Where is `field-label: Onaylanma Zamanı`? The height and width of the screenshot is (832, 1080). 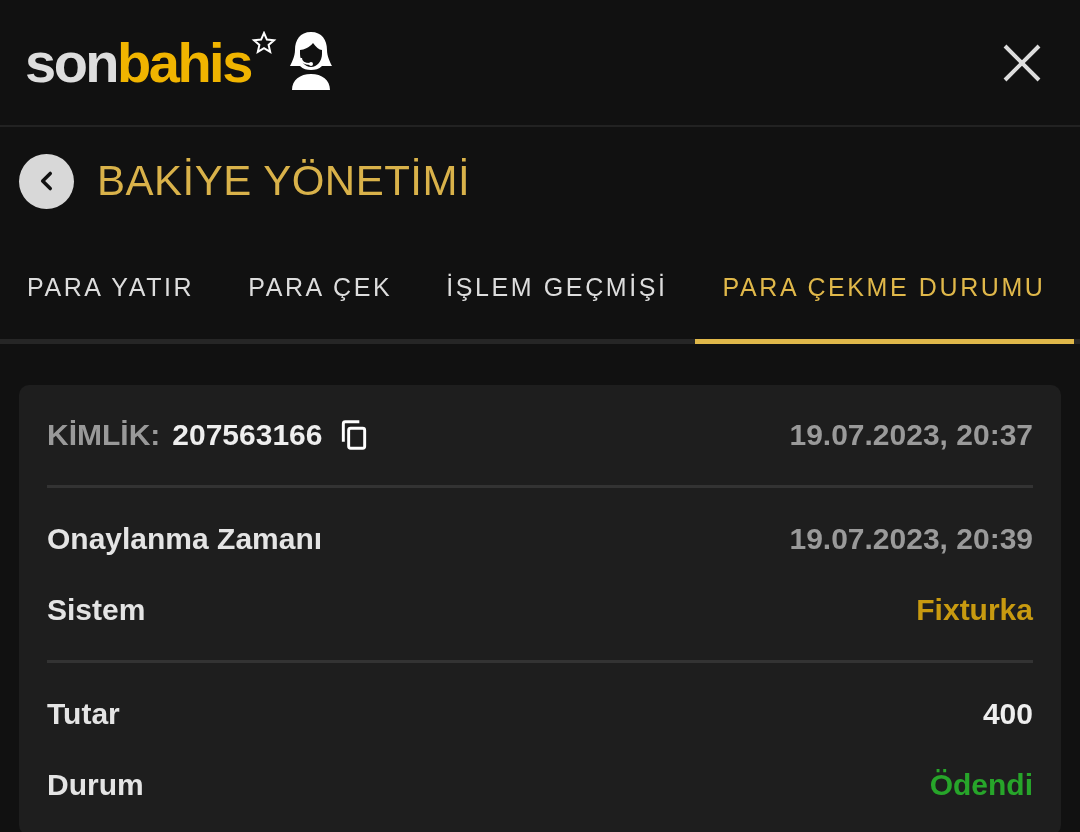
field-label: Onaylanma Zamanı is located at coordinates (185, 538).